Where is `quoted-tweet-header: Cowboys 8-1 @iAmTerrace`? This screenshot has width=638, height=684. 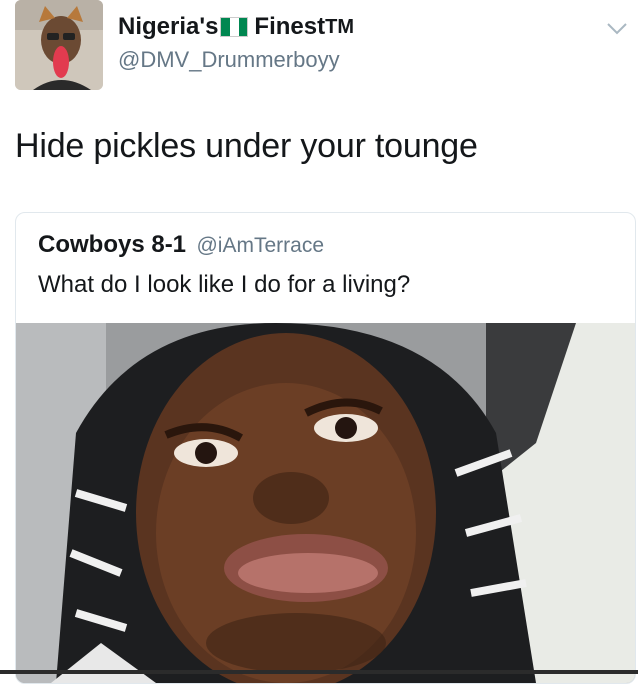 quoted-tweet-header: Cowboys 8-1 @iAmTerrace is located at coordinates (181, 245).